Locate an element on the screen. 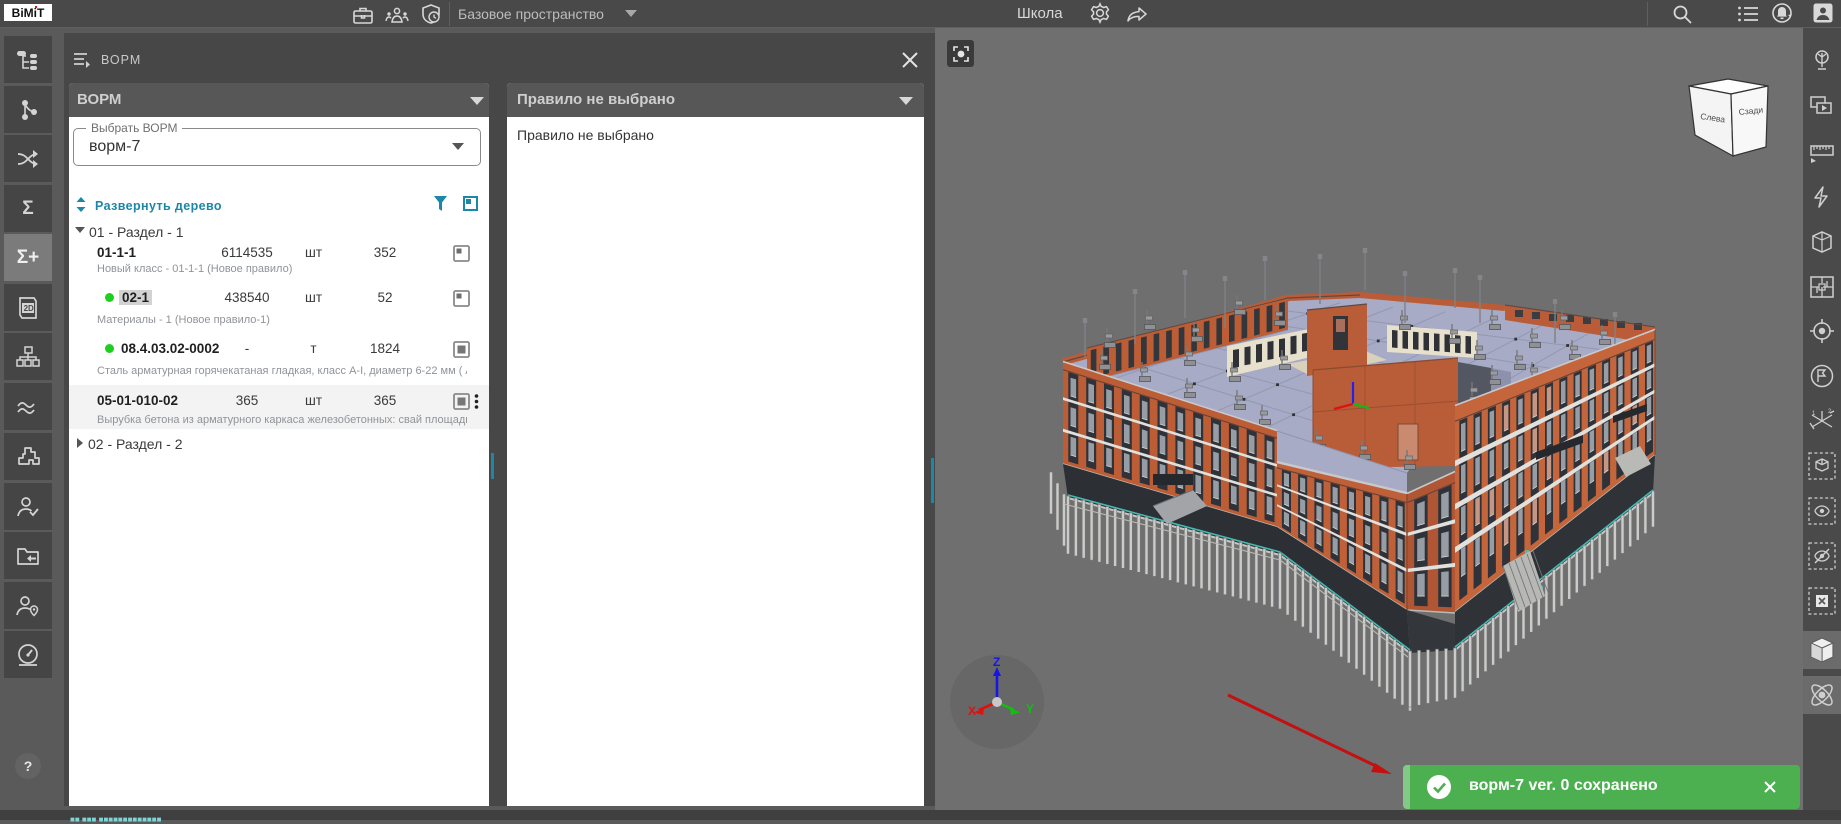 The height and width of the screenshot is (824, 1841). svg-text: 1 is located at coordinates (1814, 414).